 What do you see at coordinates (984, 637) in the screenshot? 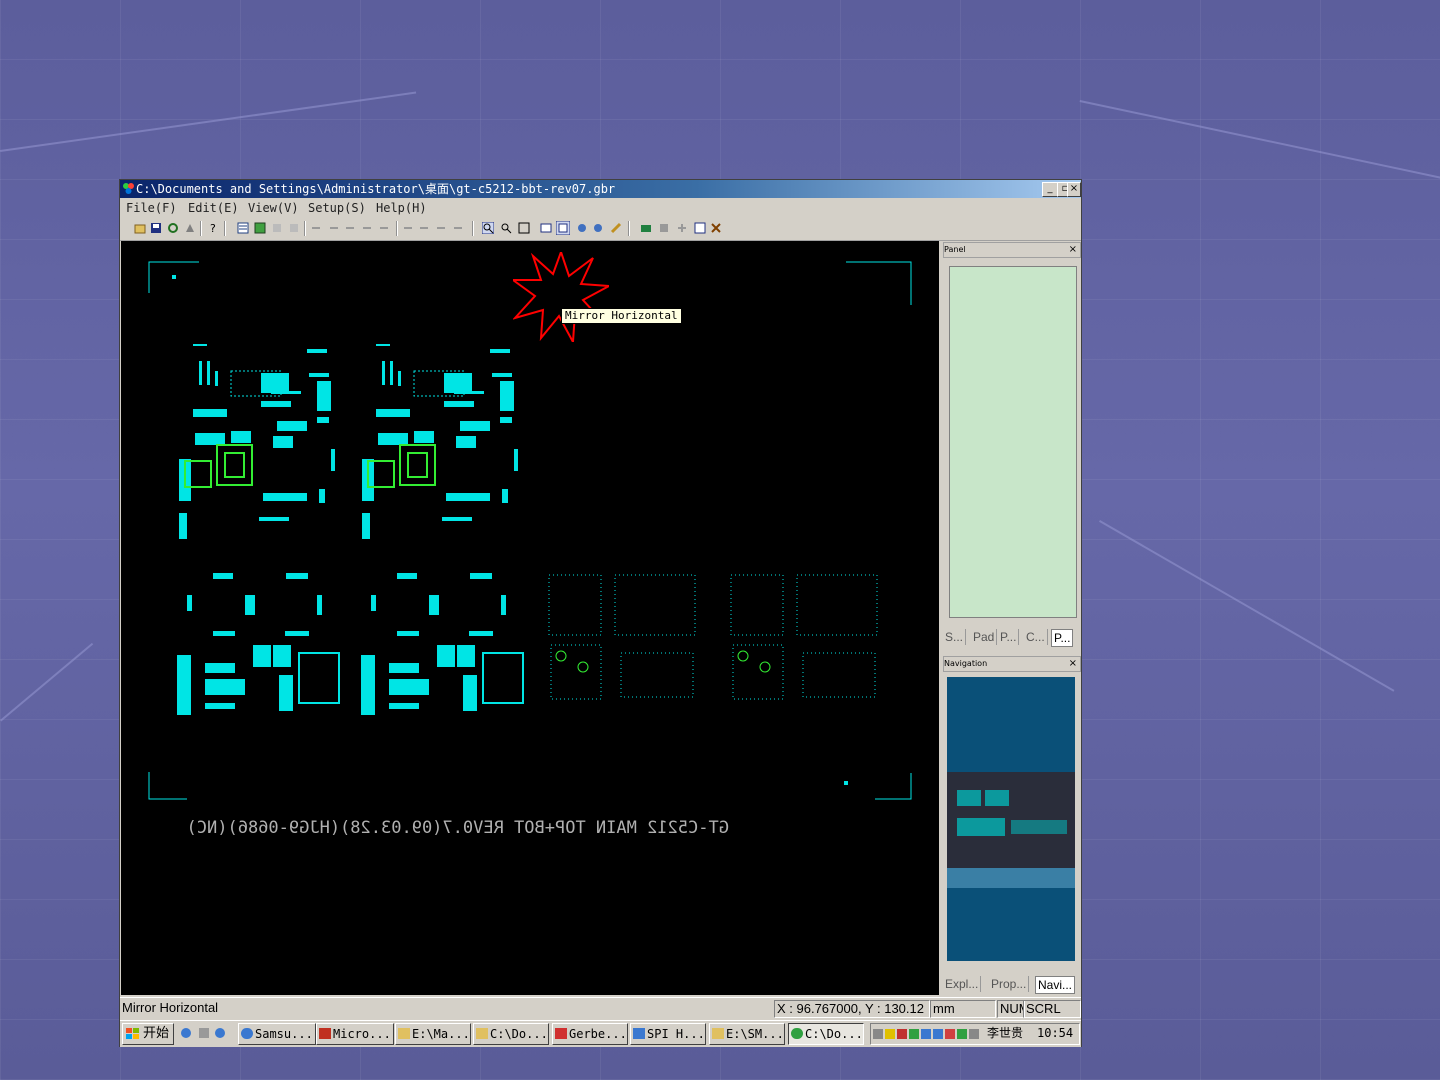
I see `panel-tab: Pad` at bounding box center [984, 637].